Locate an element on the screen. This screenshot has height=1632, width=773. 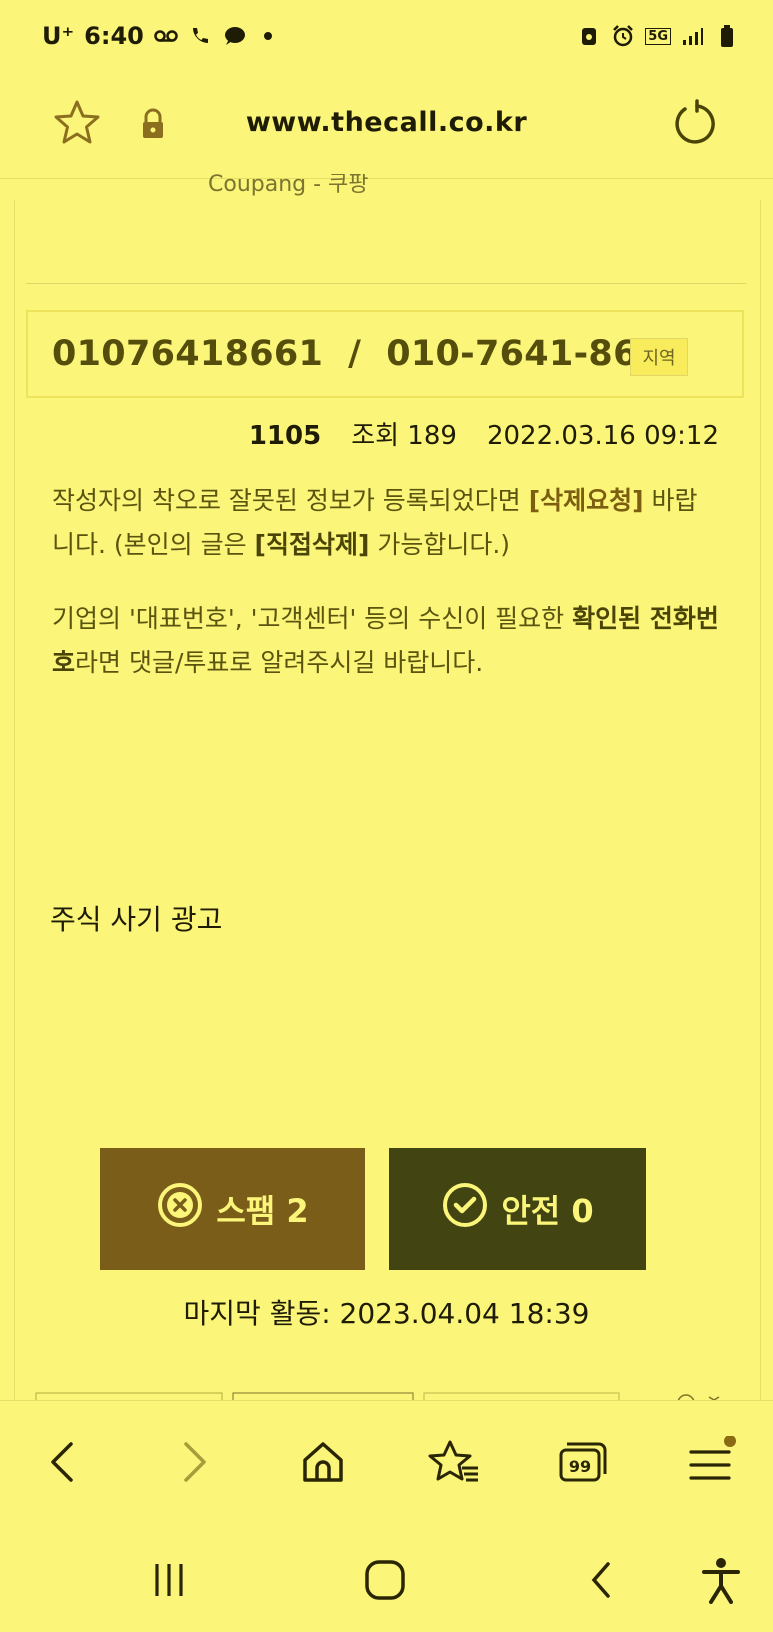
refresh-icon is located at coordinates (695, 123).